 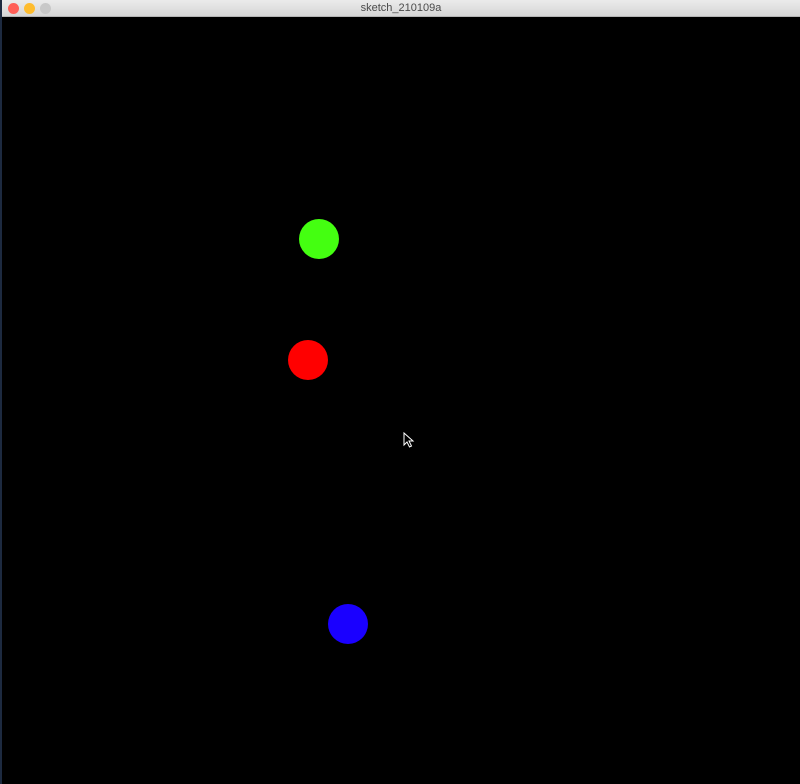 I want to click on green-circle, so click(x=319, y=239).